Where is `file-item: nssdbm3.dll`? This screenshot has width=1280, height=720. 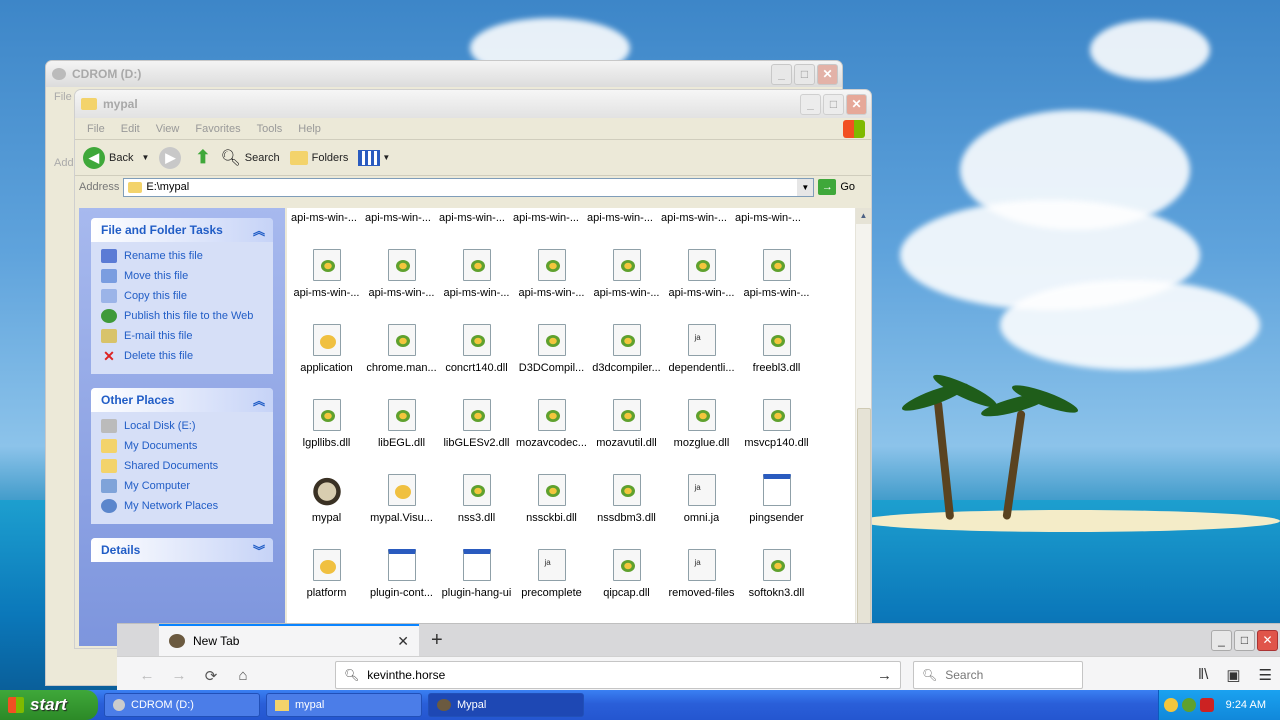
file-item: nssdbm3.dll is located at coordinates (626, 490).